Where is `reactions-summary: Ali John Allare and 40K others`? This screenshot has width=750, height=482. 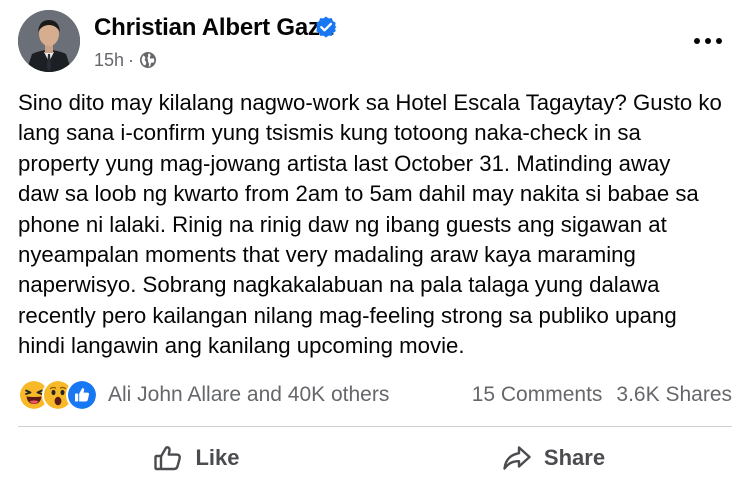
reactions-summary: Ali John Allare and 40K others is located at coordinates (203, 395).